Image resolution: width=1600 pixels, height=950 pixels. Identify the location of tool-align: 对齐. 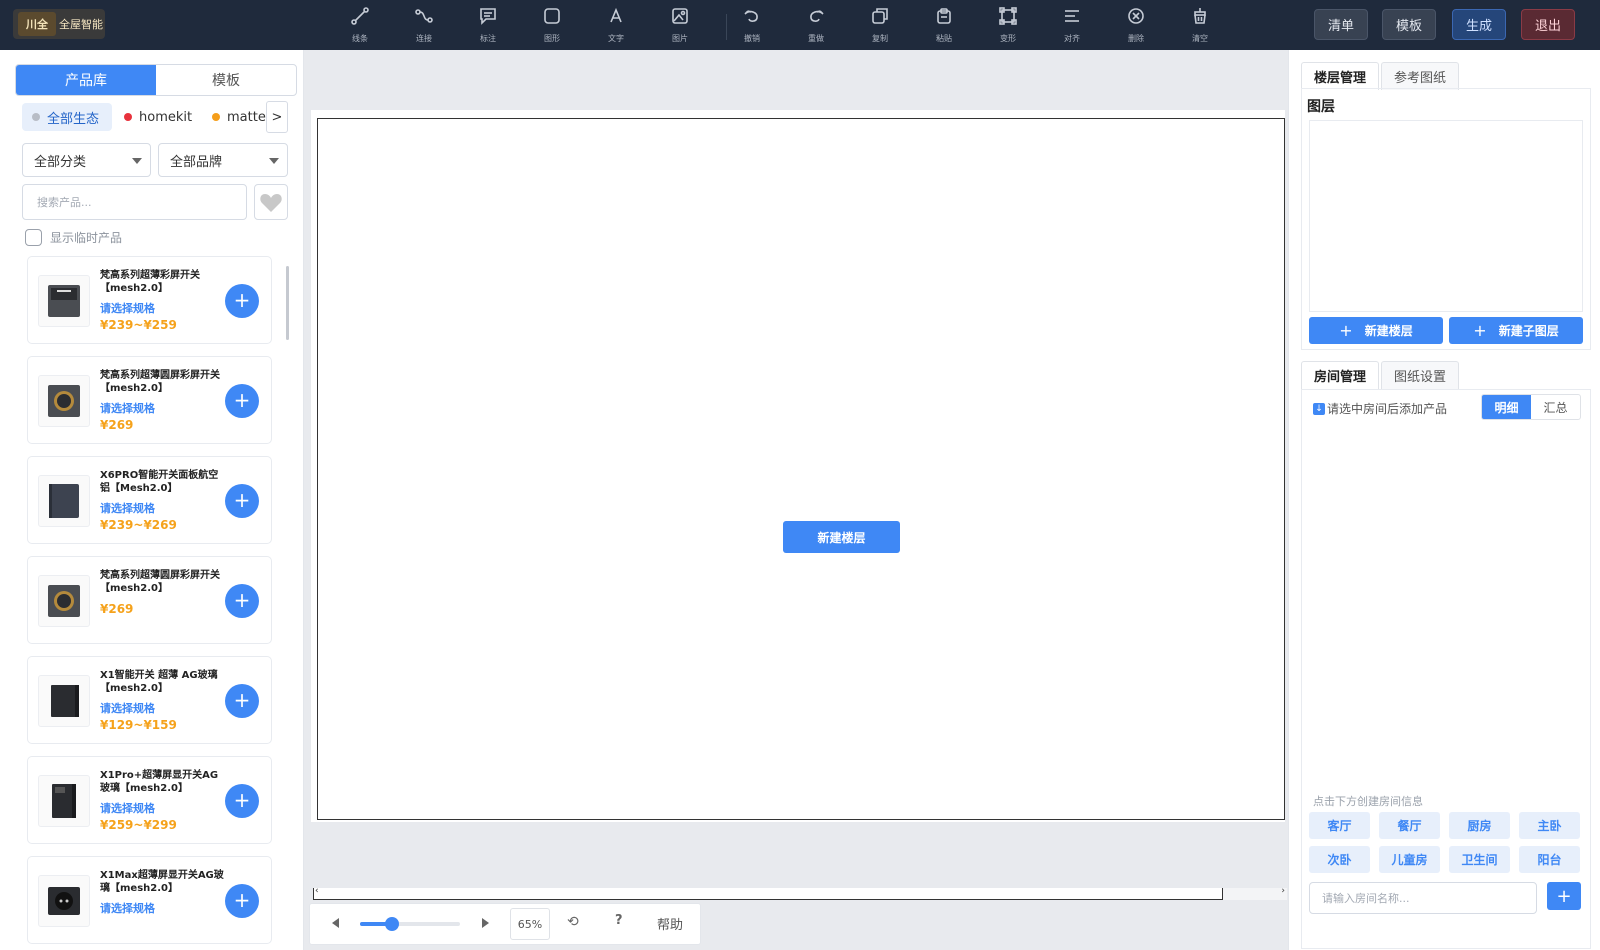
(1072, 25).